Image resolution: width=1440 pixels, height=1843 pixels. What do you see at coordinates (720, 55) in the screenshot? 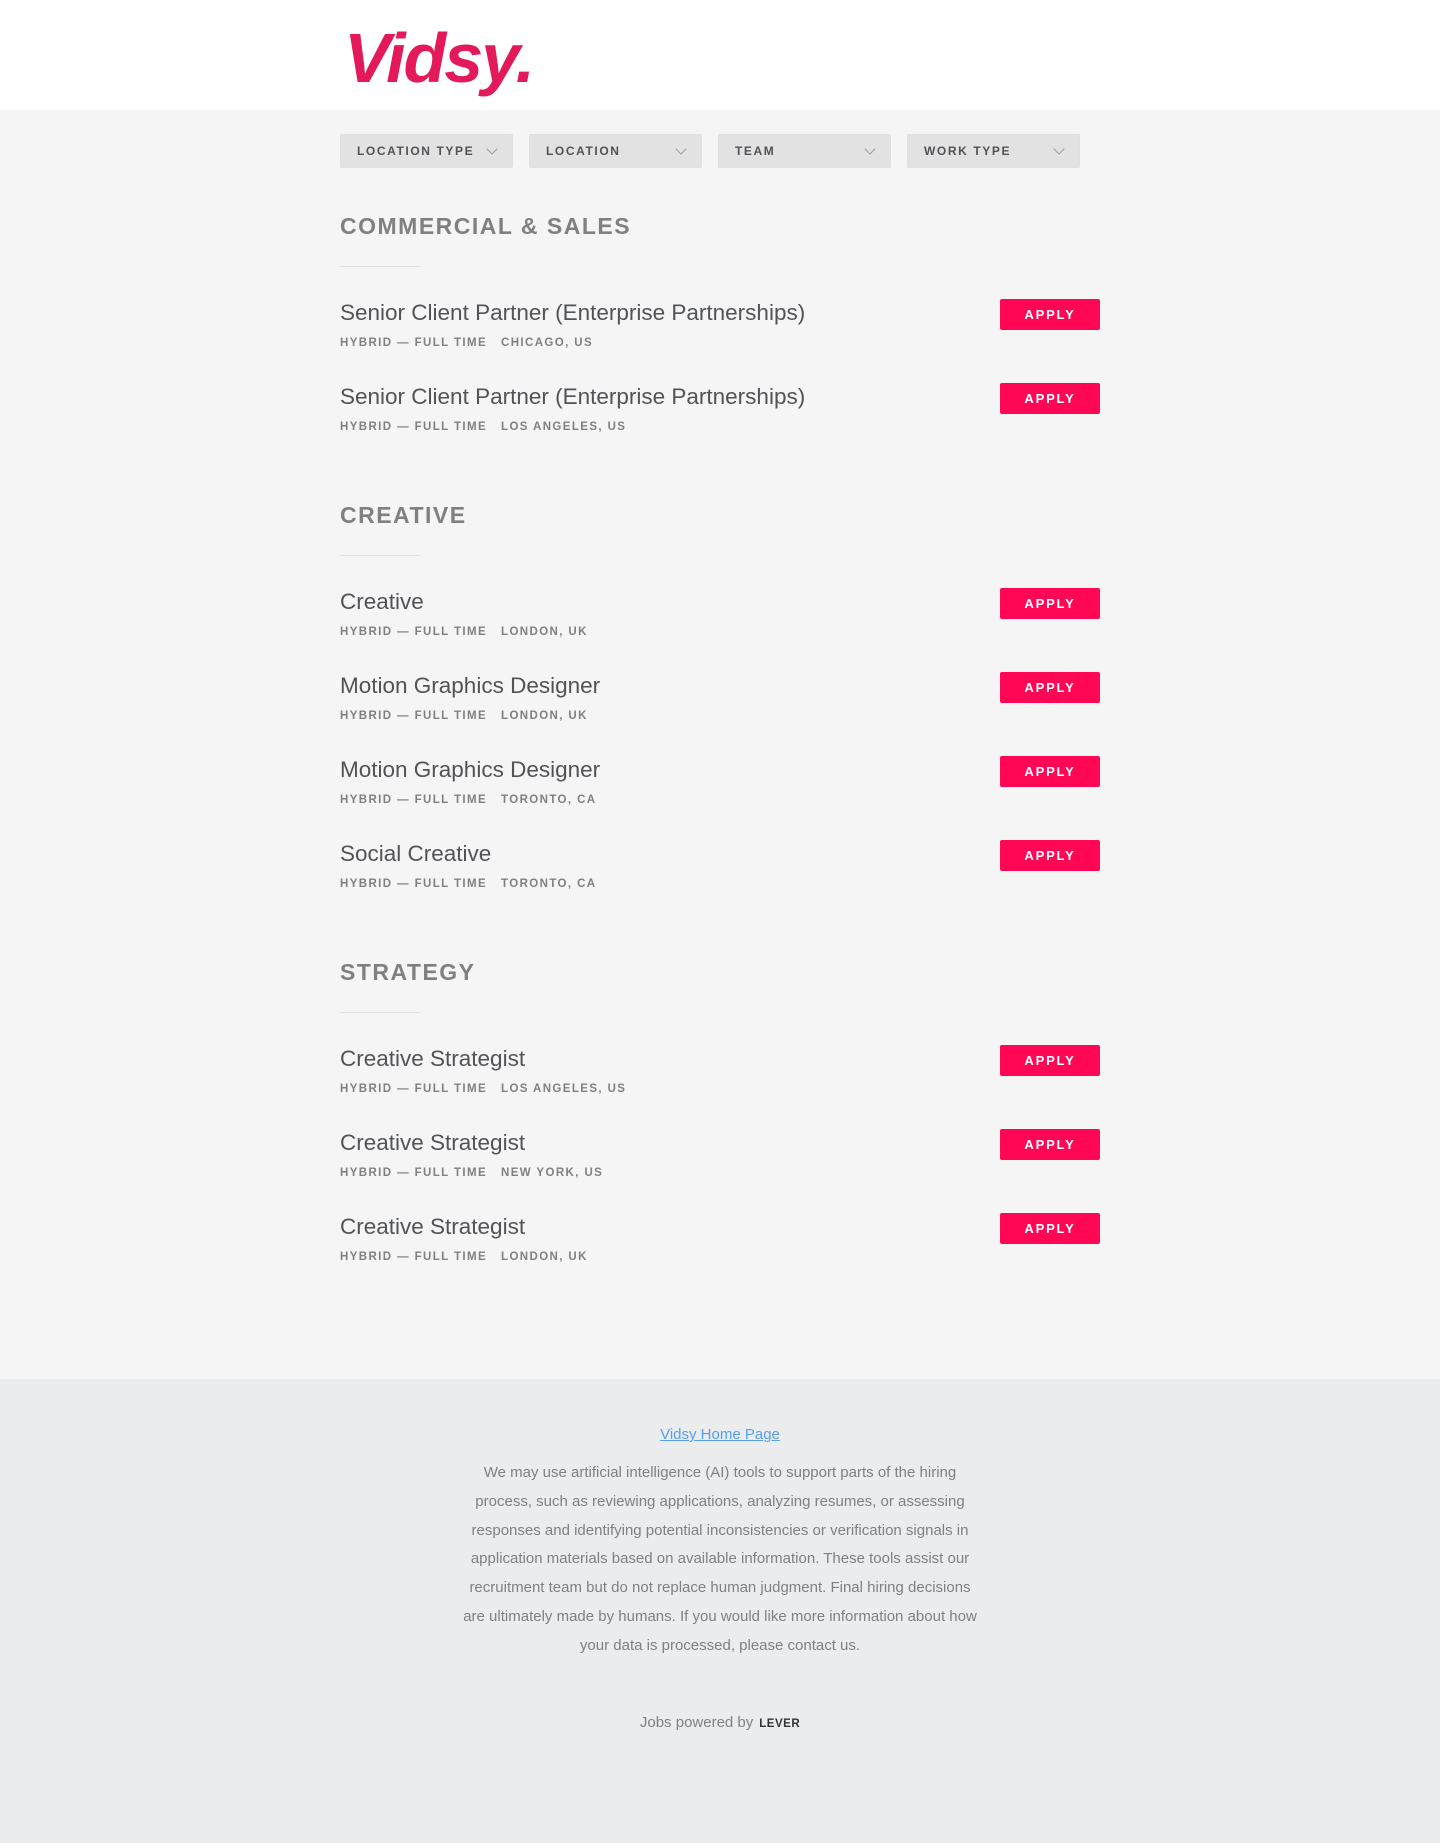
I see `page-header: Vidsy.` at bounding box center [720, 55].